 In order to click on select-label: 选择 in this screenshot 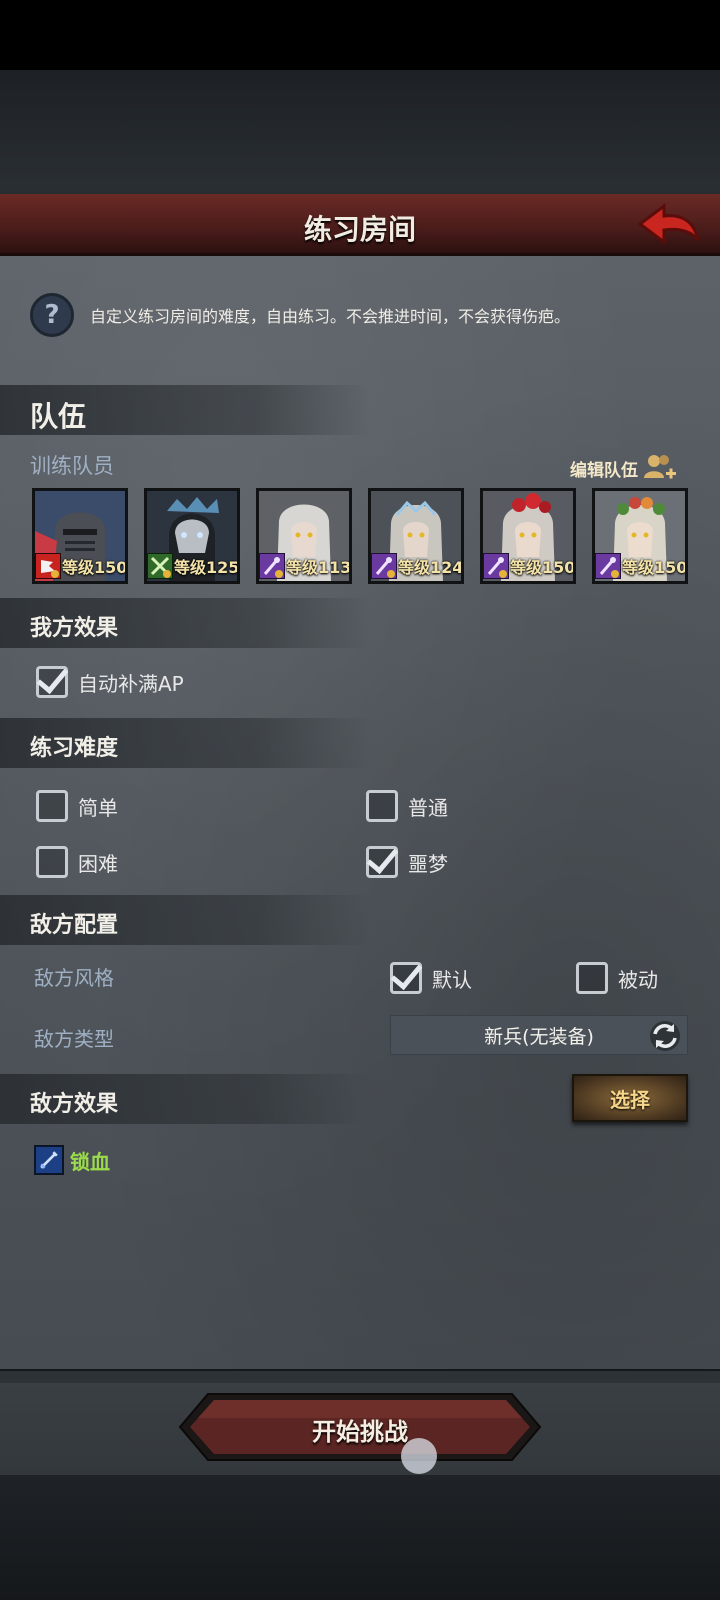, I will do `click(630, 1099)`.